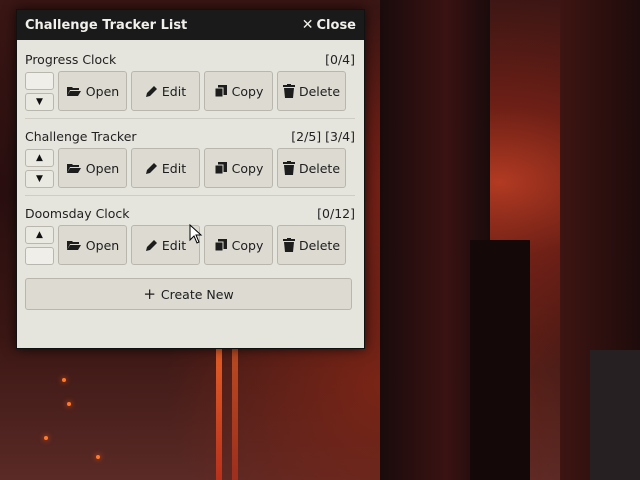  I want to click on close-button: ✕ Close, so click(329, 25).